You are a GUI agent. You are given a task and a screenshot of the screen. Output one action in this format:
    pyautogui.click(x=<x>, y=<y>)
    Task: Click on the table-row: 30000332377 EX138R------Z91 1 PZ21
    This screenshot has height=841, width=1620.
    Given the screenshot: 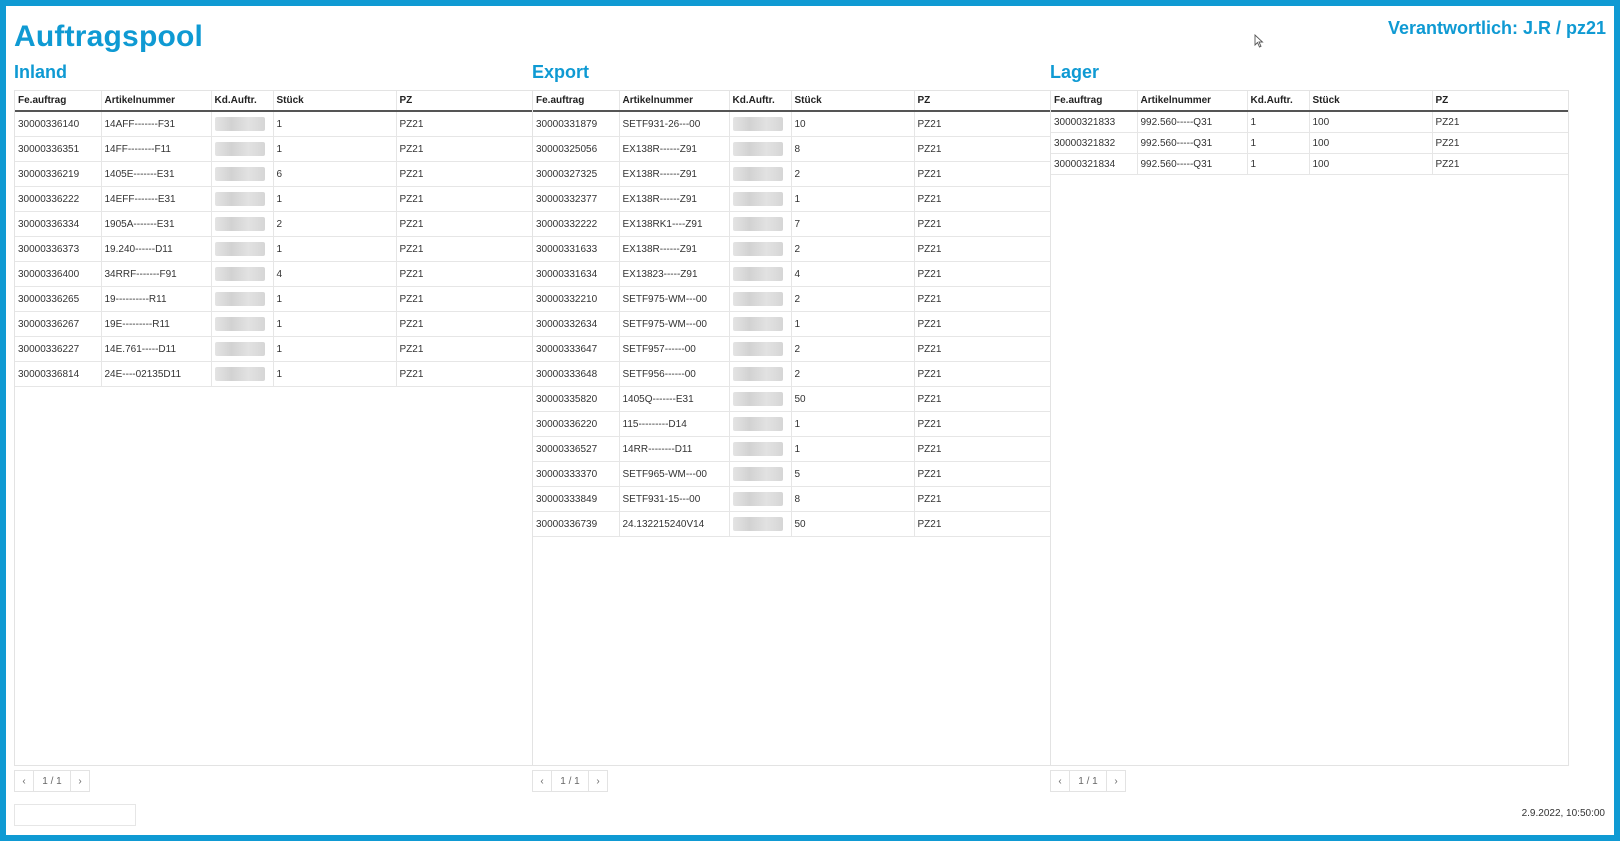 What is the action you would take?
    pyautogui.click(x=791, y=199)
    